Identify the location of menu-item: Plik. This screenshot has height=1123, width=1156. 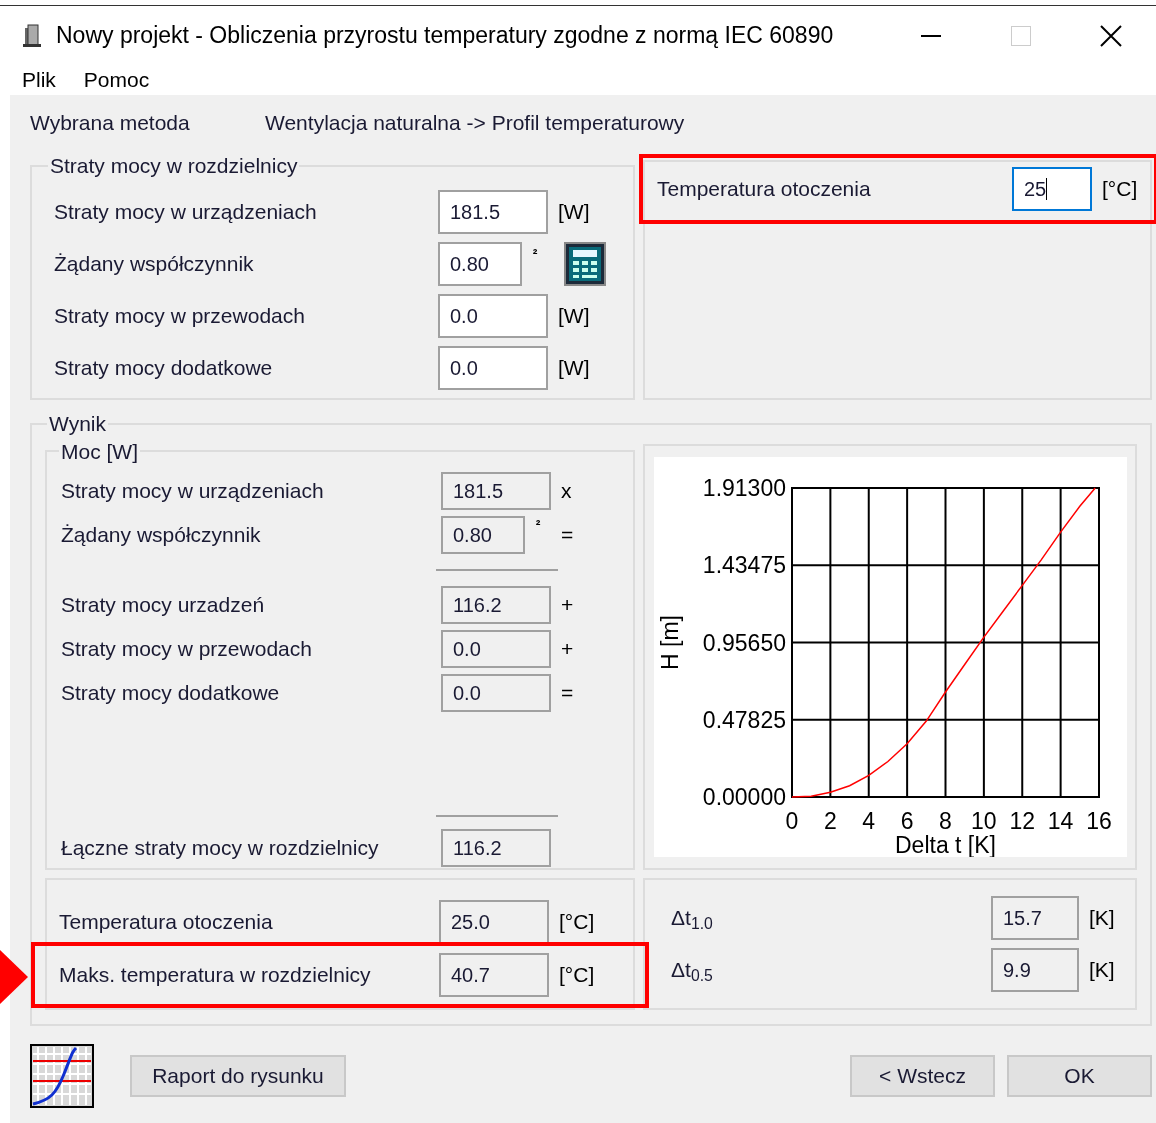
(39, 80).